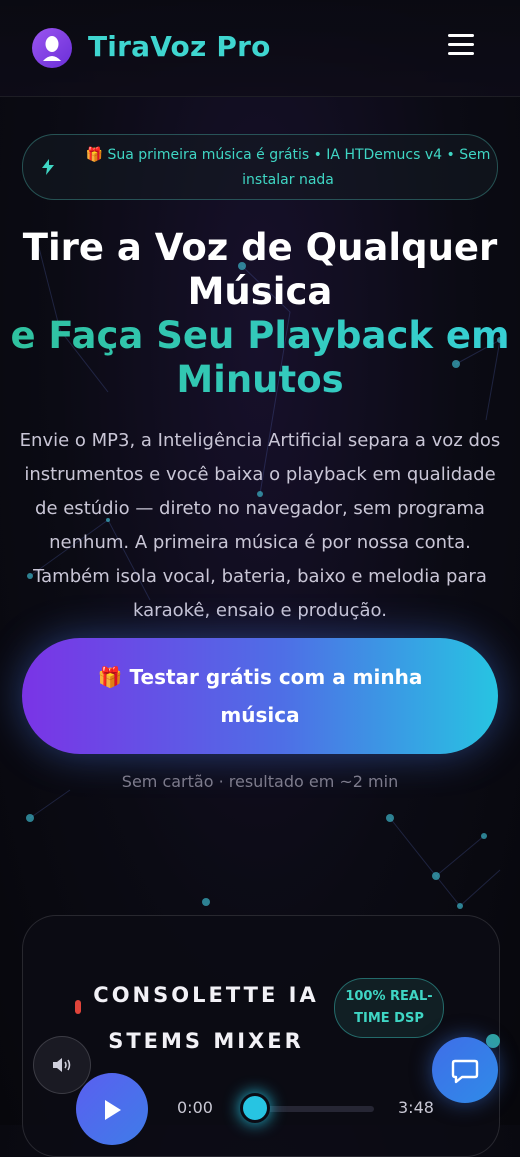 This screenshot has height=1157, width=520. I want to click on site-header: TiraVoz Pro, so click(260, 48).